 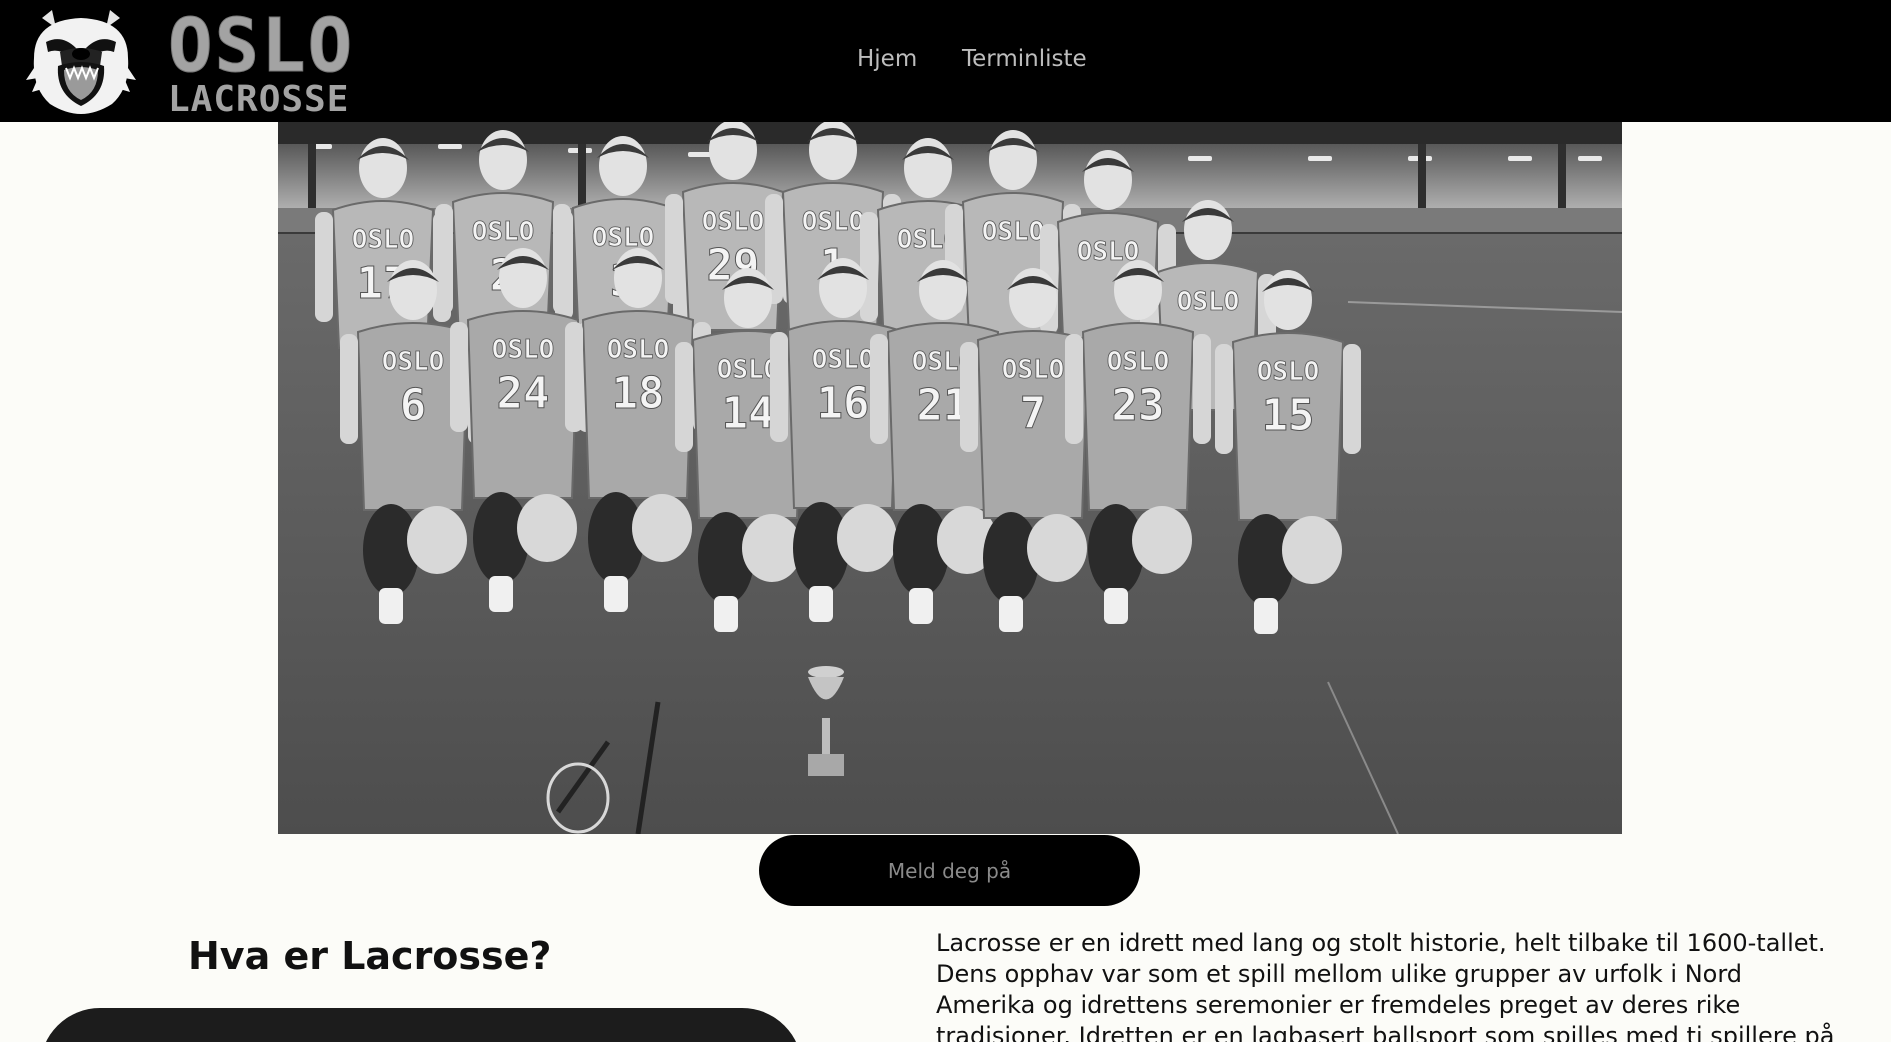 What do you see at coordinates (843, 403) in the screenshot?
I see `jersey-number: 16` at bounding box center [843, 403].